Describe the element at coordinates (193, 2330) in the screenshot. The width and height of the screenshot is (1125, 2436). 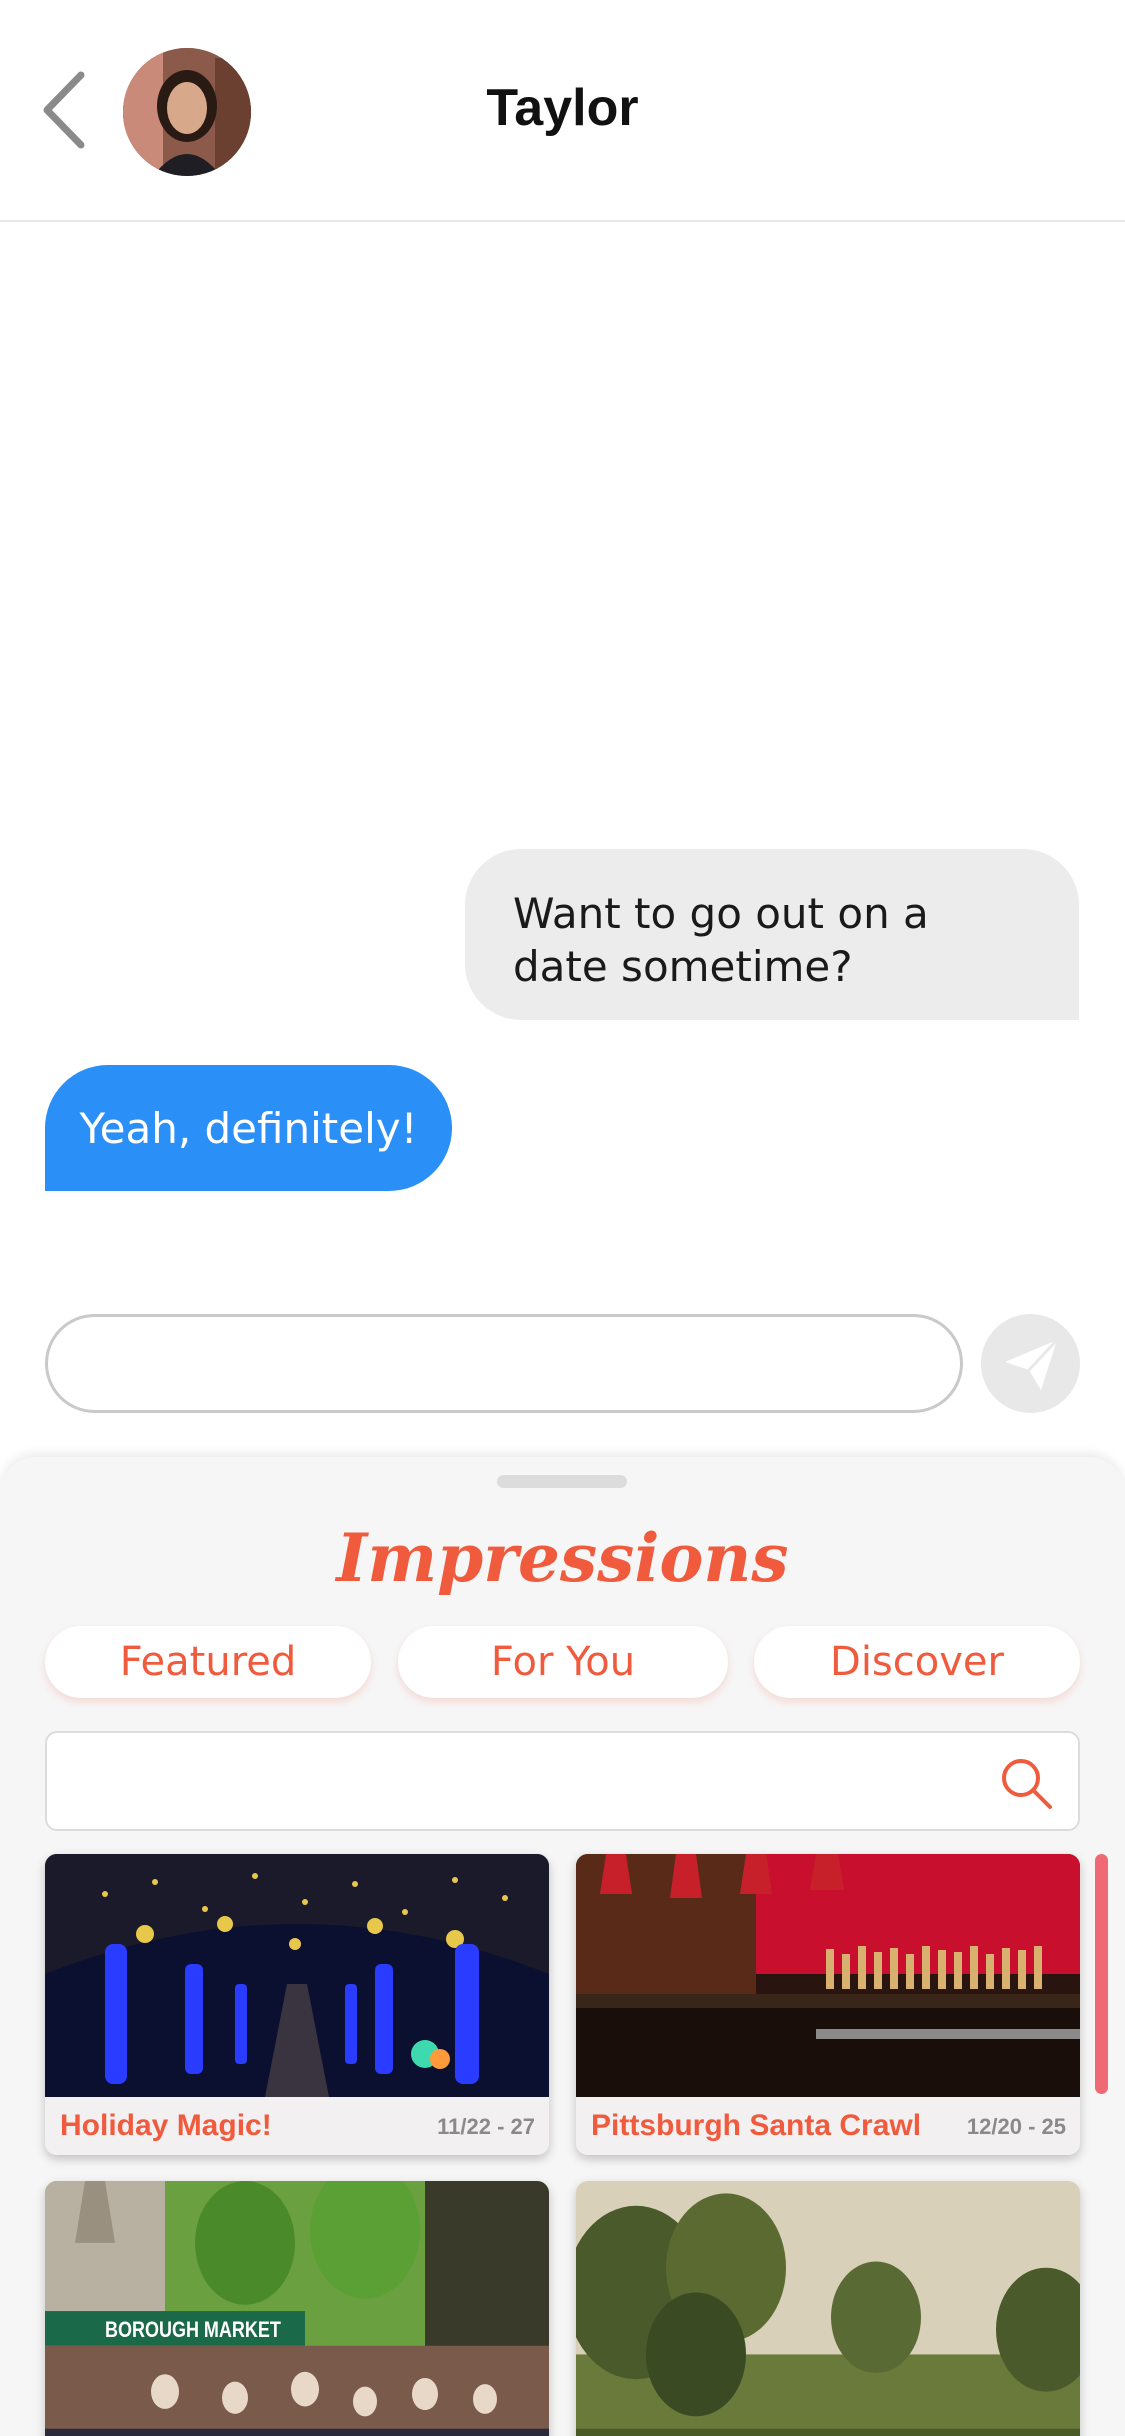
I see `market-sign-text: BOROUGH MARKET` at that location.